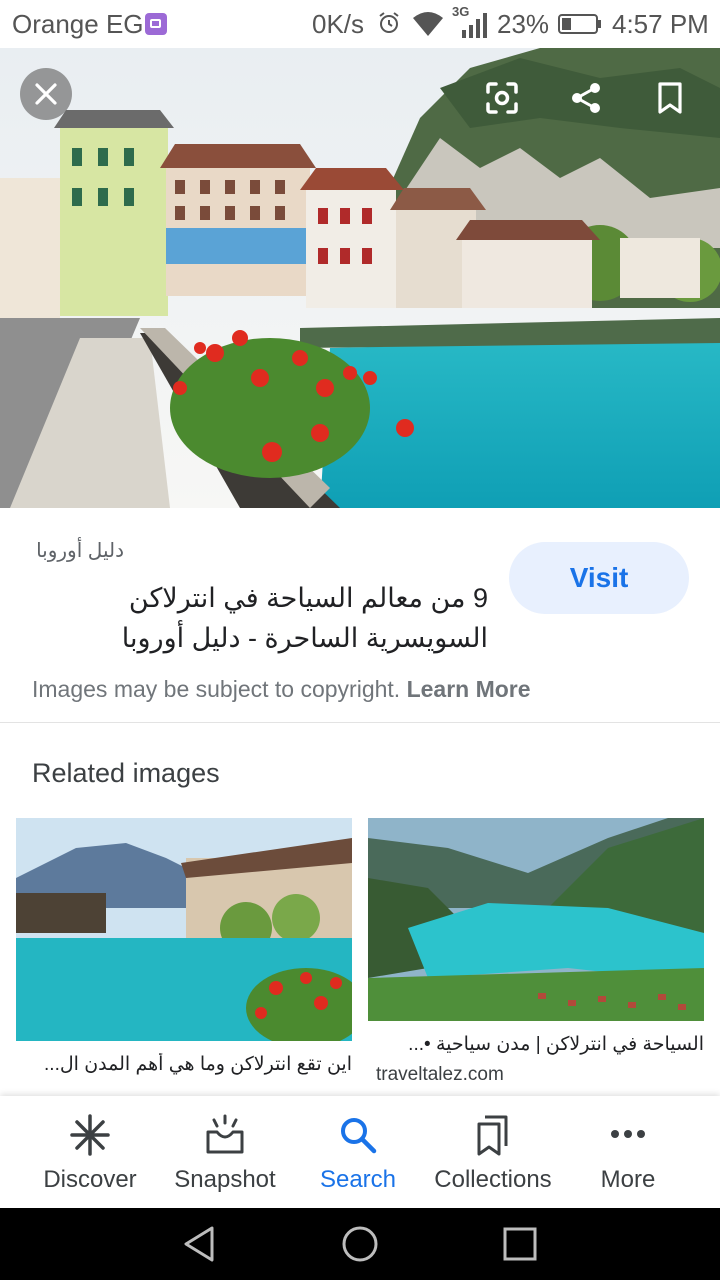  I want to click on close-button, so click(46, 94).